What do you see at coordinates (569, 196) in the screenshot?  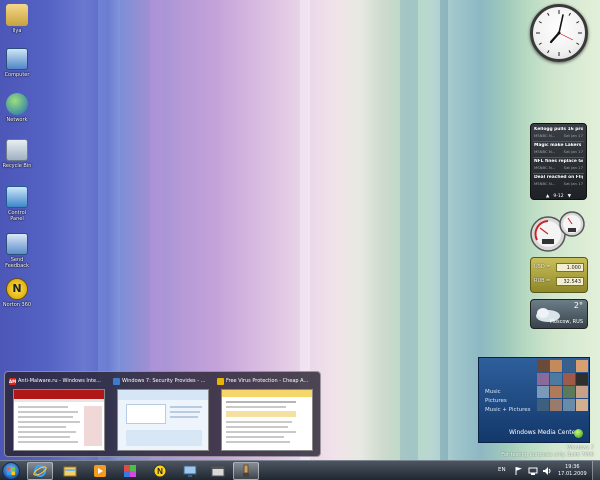 I see `feed-next-icon: ▼` at bounding box center [569, 196].